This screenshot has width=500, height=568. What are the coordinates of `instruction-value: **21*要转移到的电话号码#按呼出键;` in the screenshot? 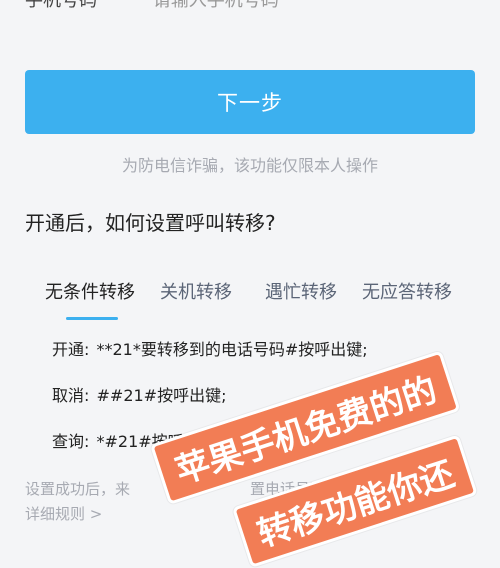 It's located at (232, 349).